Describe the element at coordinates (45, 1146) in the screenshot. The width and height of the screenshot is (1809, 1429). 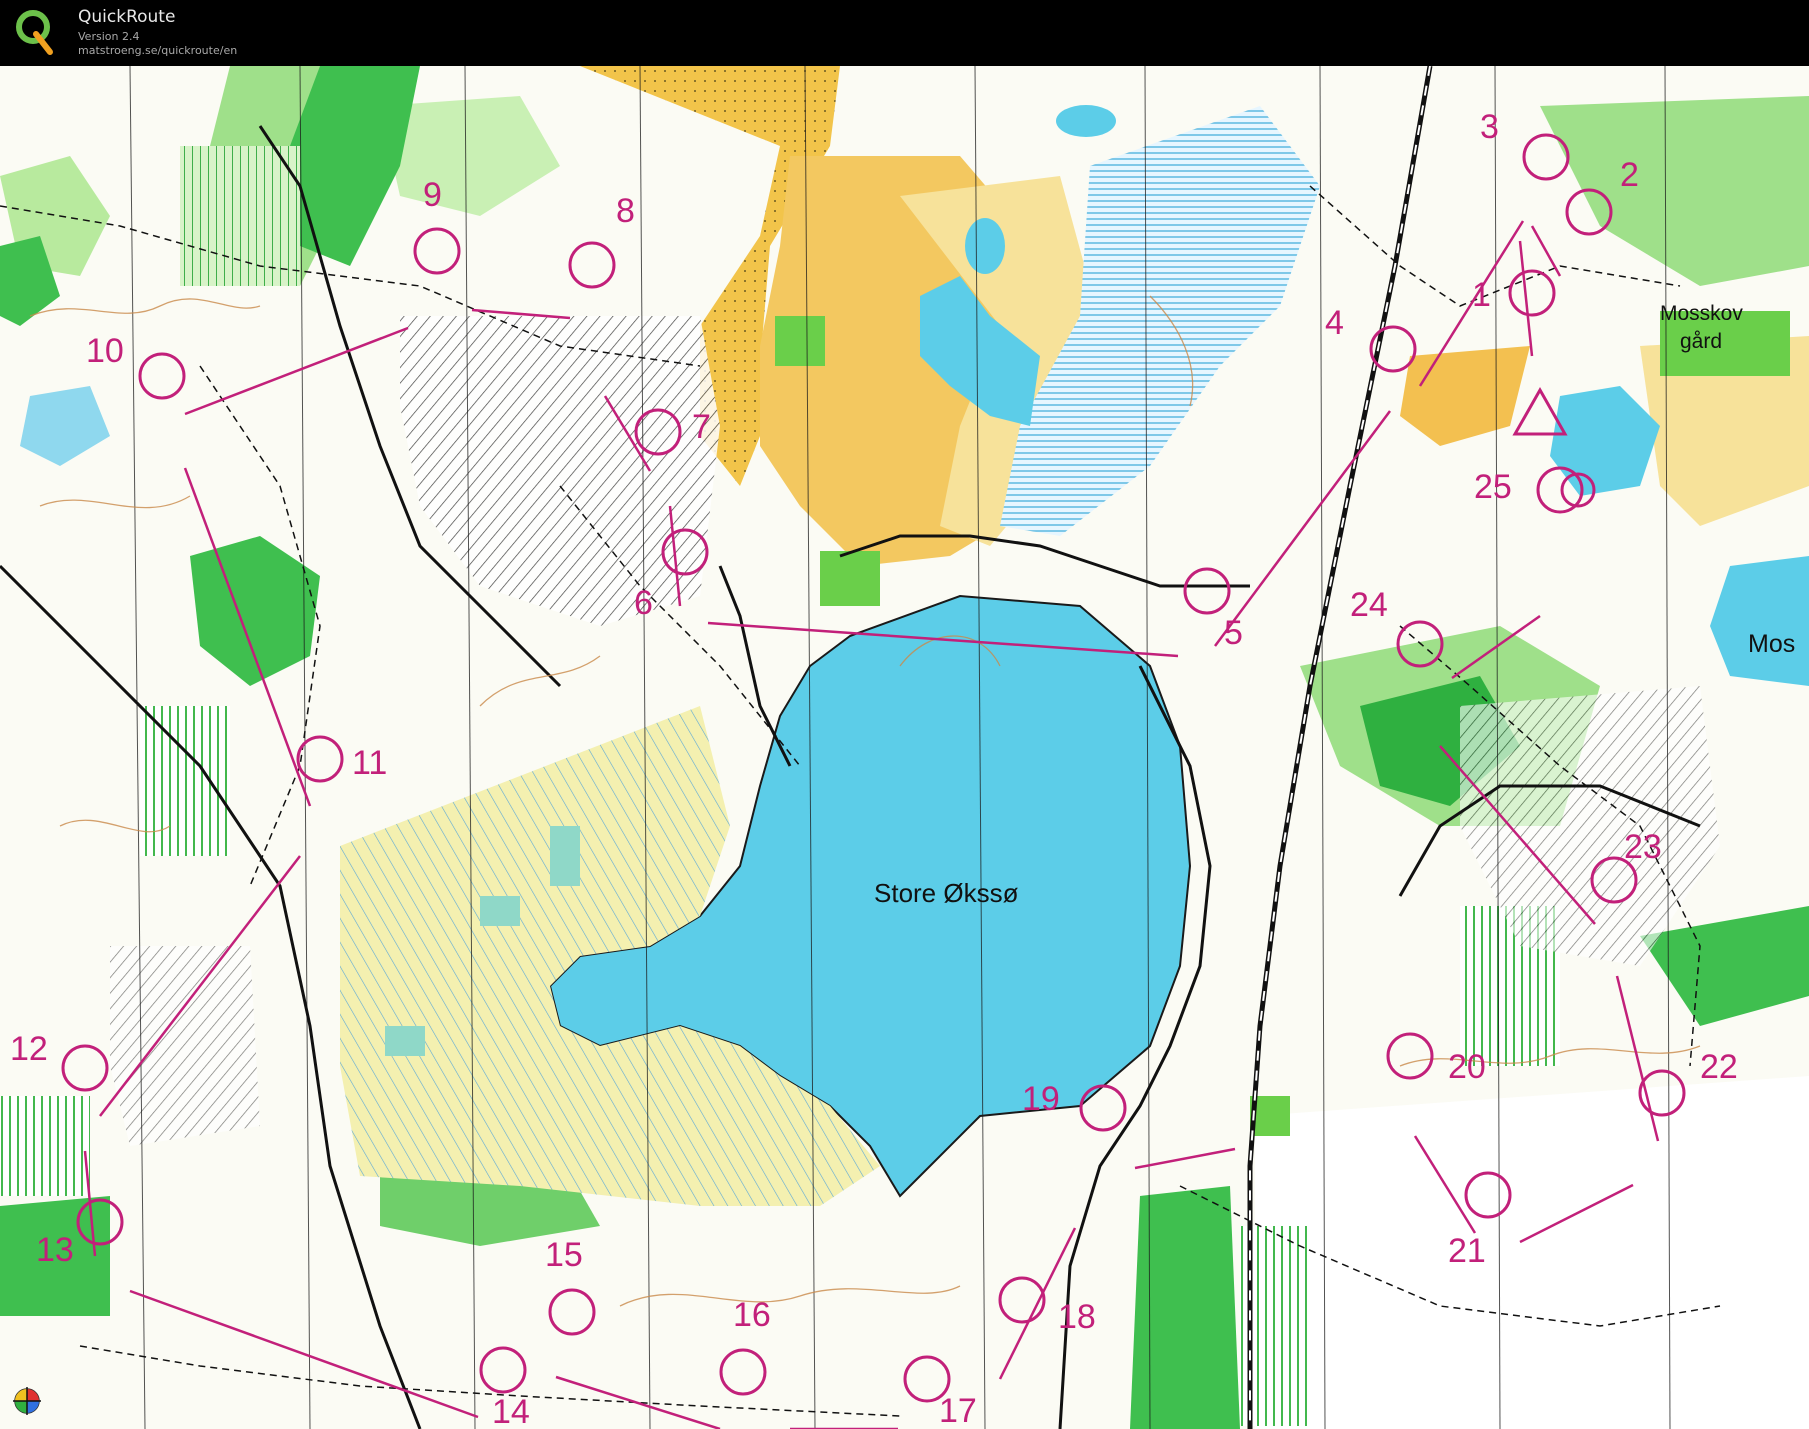
I see `settlement-west` at that location.